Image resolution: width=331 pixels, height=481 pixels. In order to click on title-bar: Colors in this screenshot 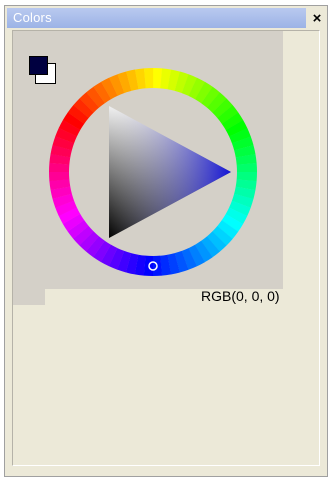, I will do `click(156, 18)`.